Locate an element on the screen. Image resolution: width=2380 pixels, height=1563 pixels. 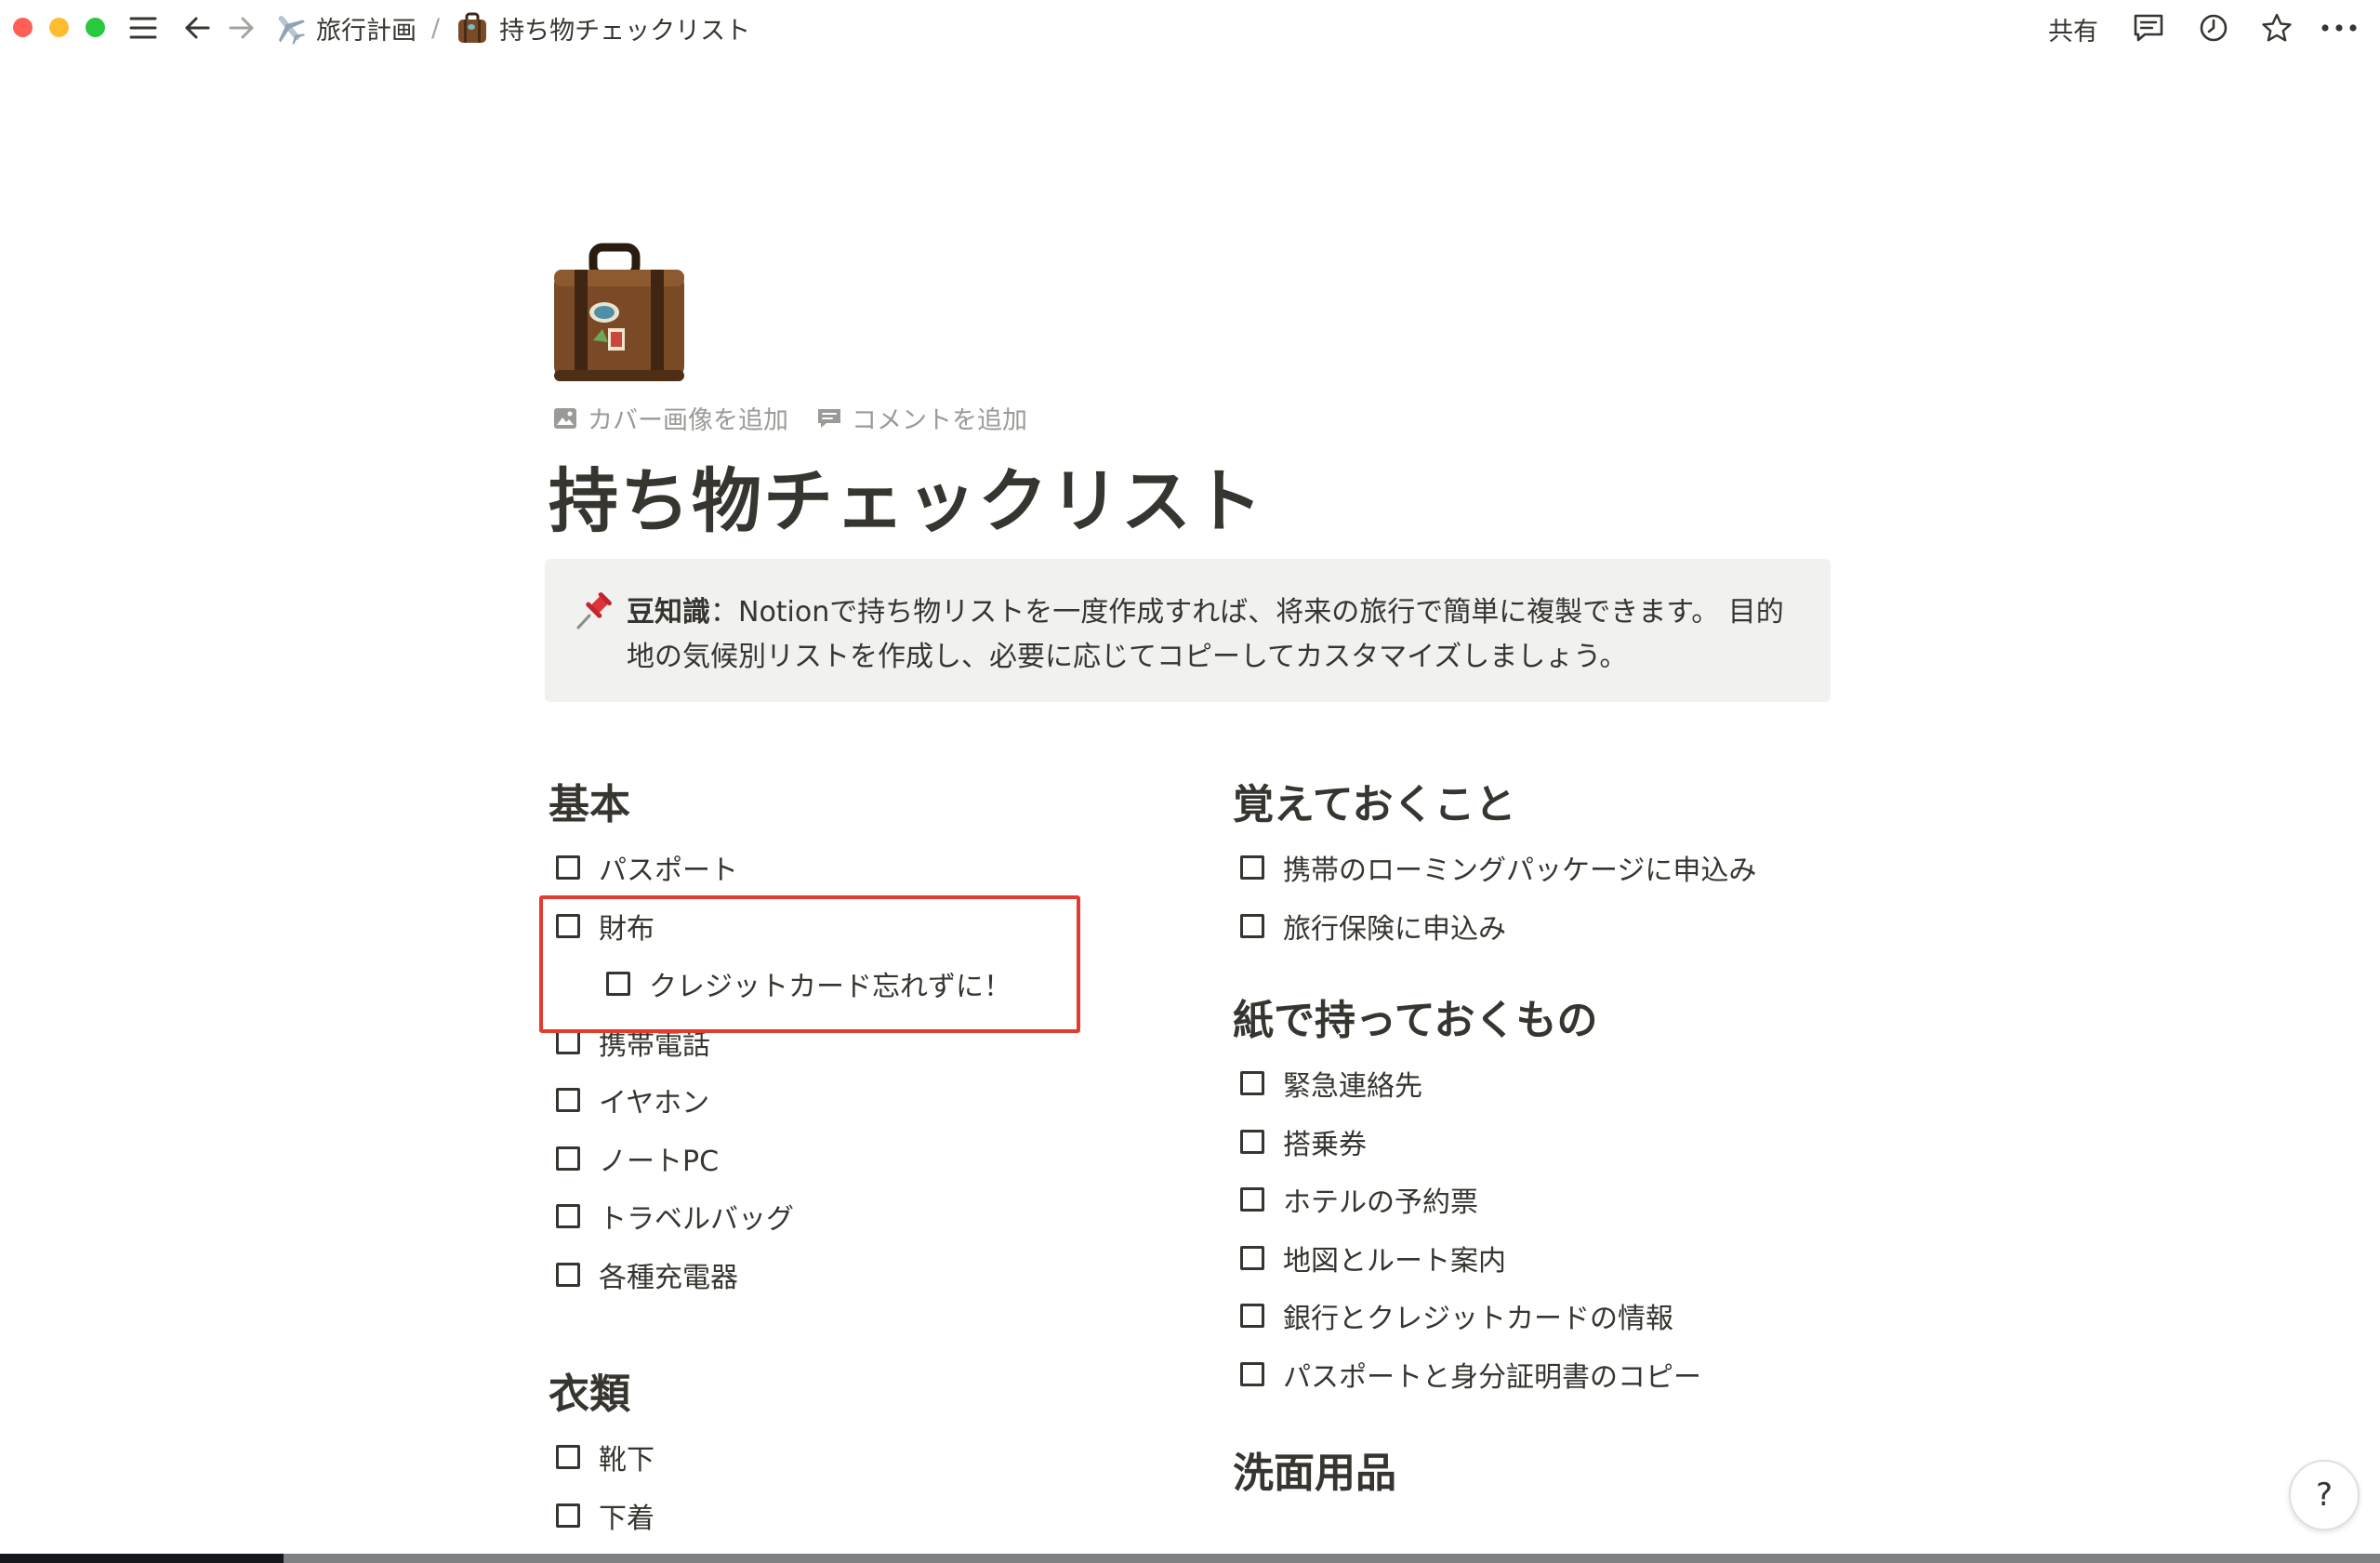
todo-label: 靴下 is located at coordinates (626, 1461).